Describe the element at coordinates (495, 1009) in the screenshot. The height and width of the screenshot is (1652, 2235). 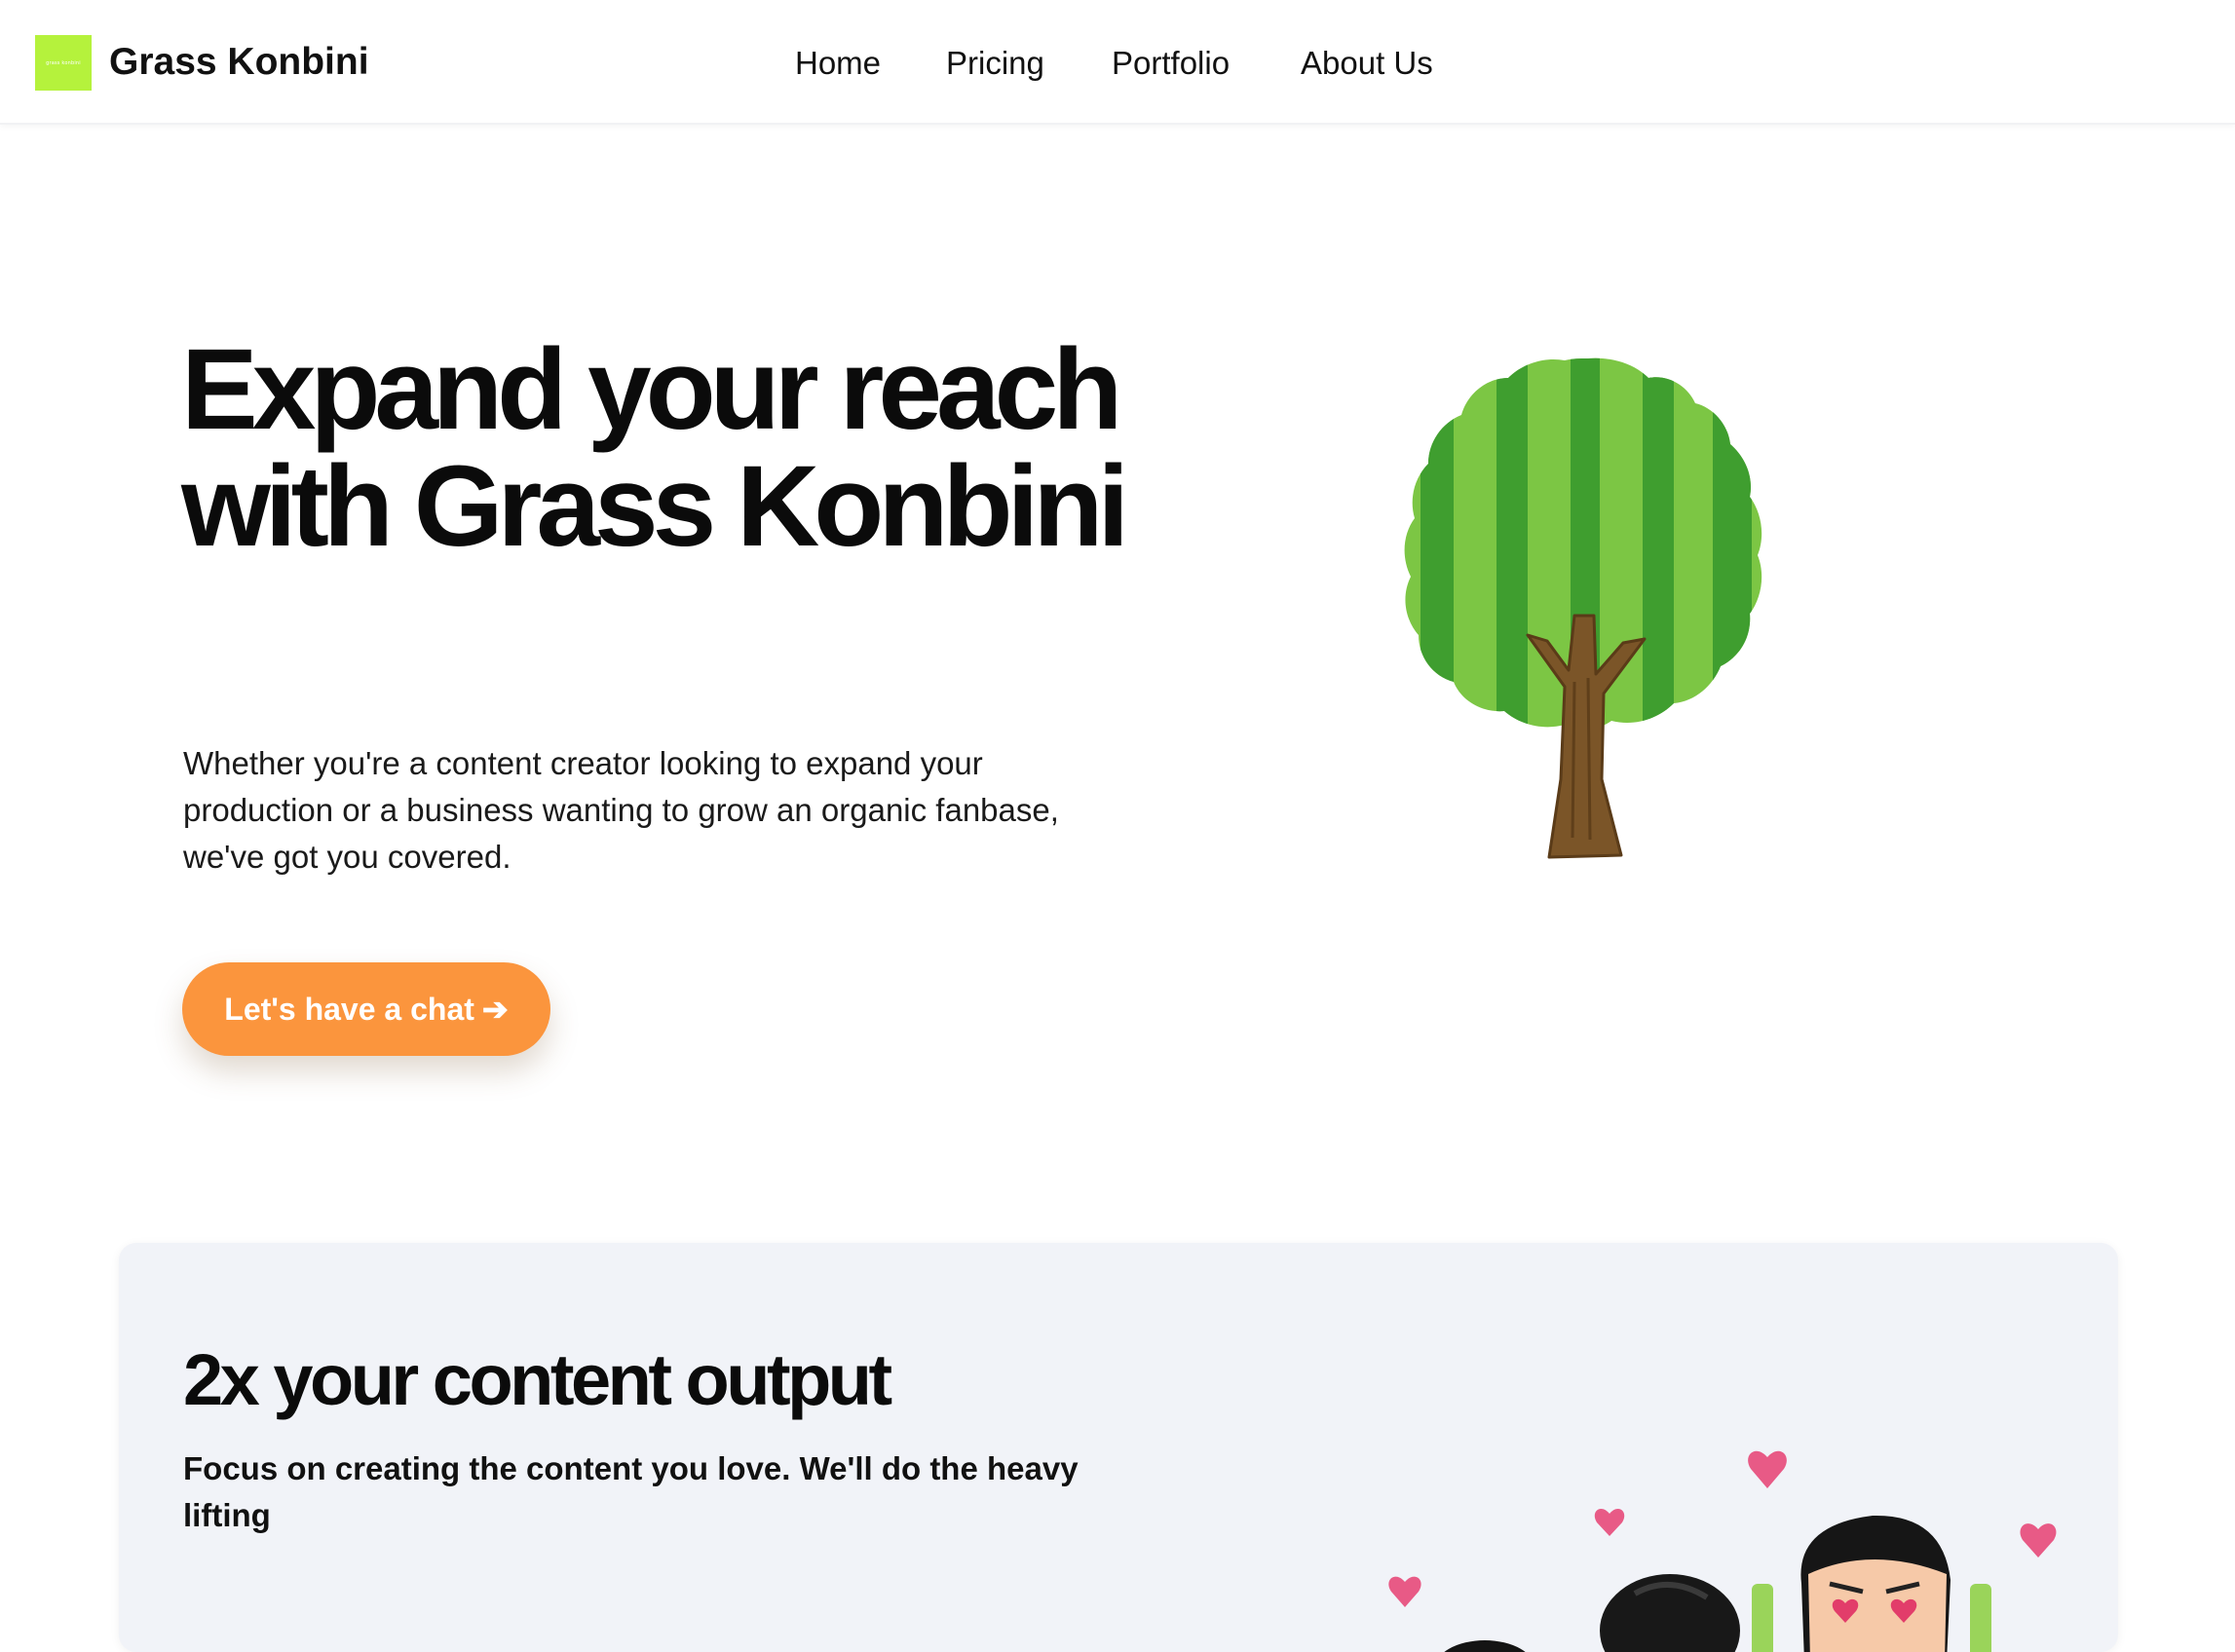
I see `arrow-right-icon: ➔` at that location.